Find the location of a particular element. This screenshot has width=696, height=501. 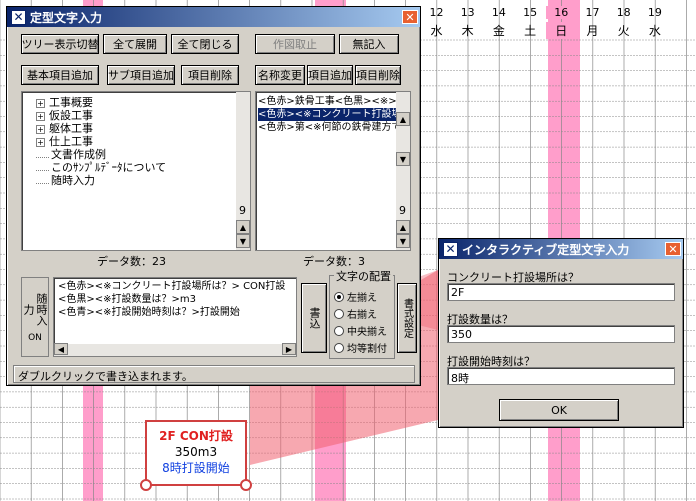

tree-item-label: 躯体工事 is located at coordinates (71, 128).